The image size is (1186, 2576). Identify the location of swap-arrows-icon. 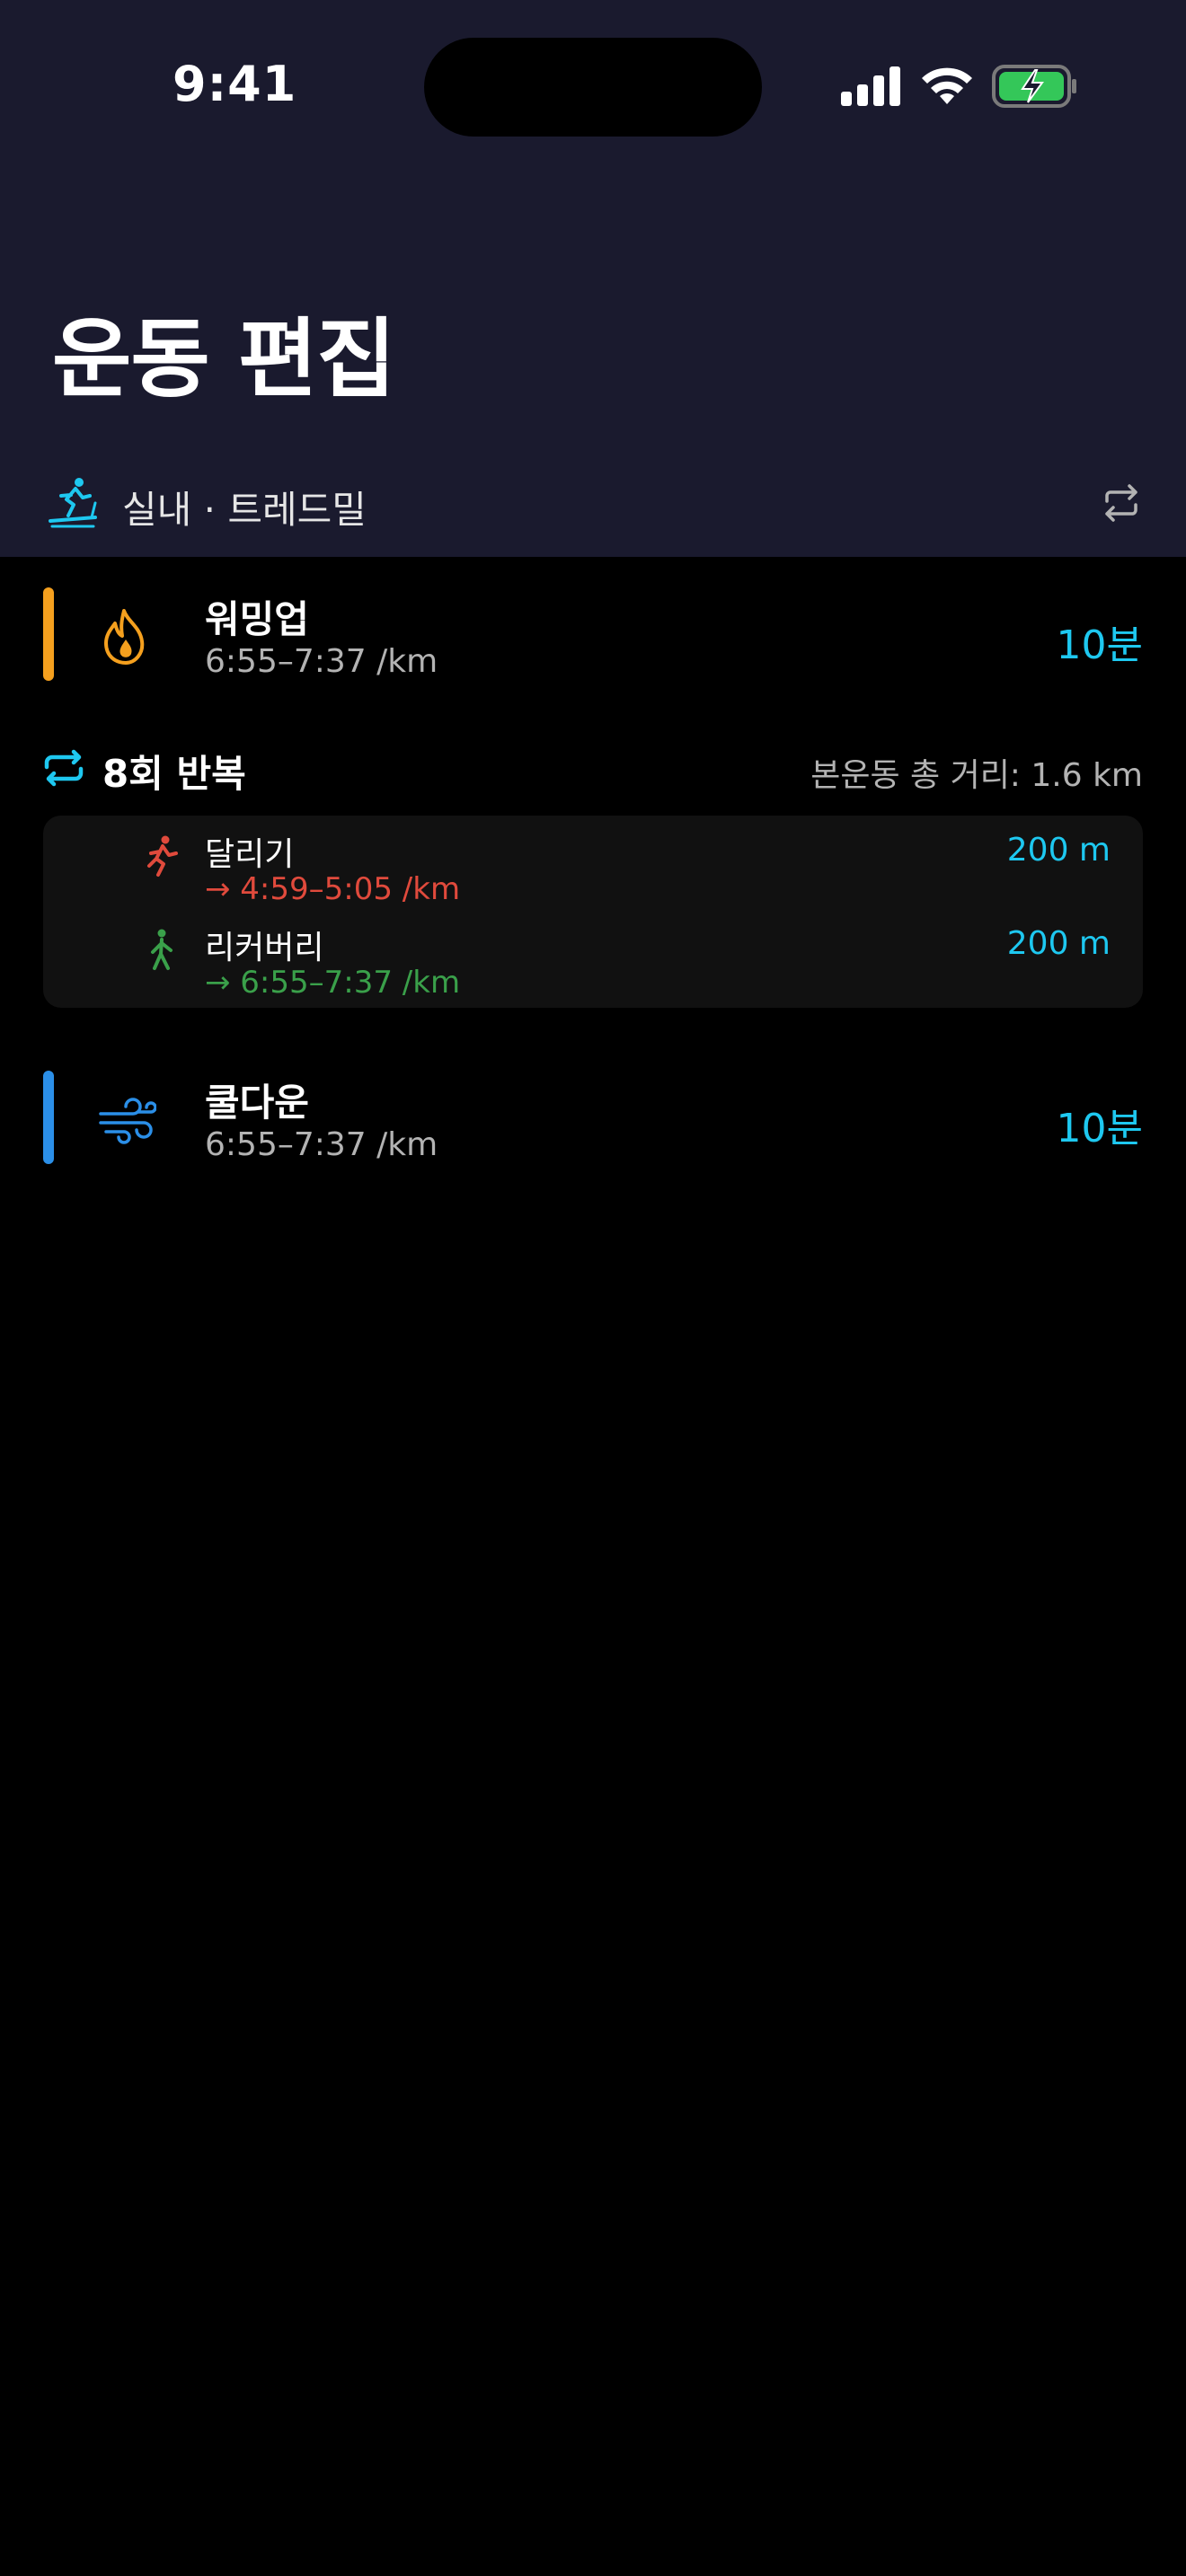
(1121, 503).